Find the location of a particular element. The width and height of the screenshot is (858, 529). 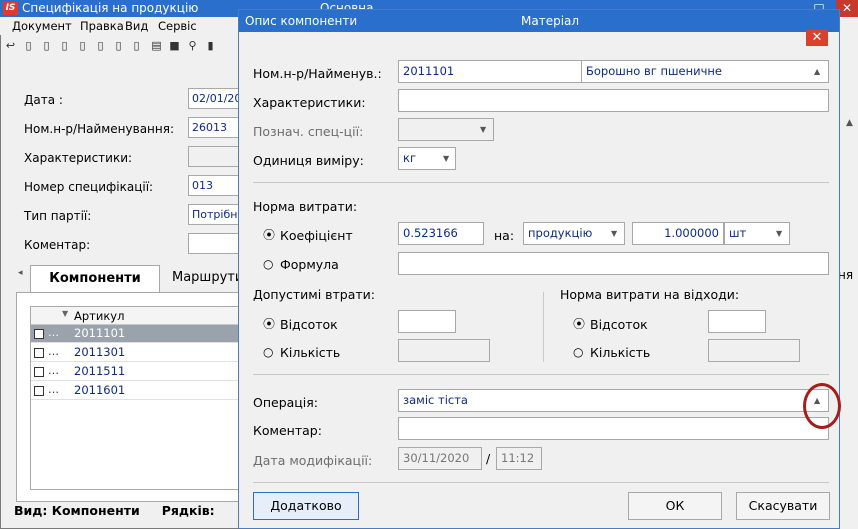

operation-field: заміс тіста is located at coordinates (613, 400).